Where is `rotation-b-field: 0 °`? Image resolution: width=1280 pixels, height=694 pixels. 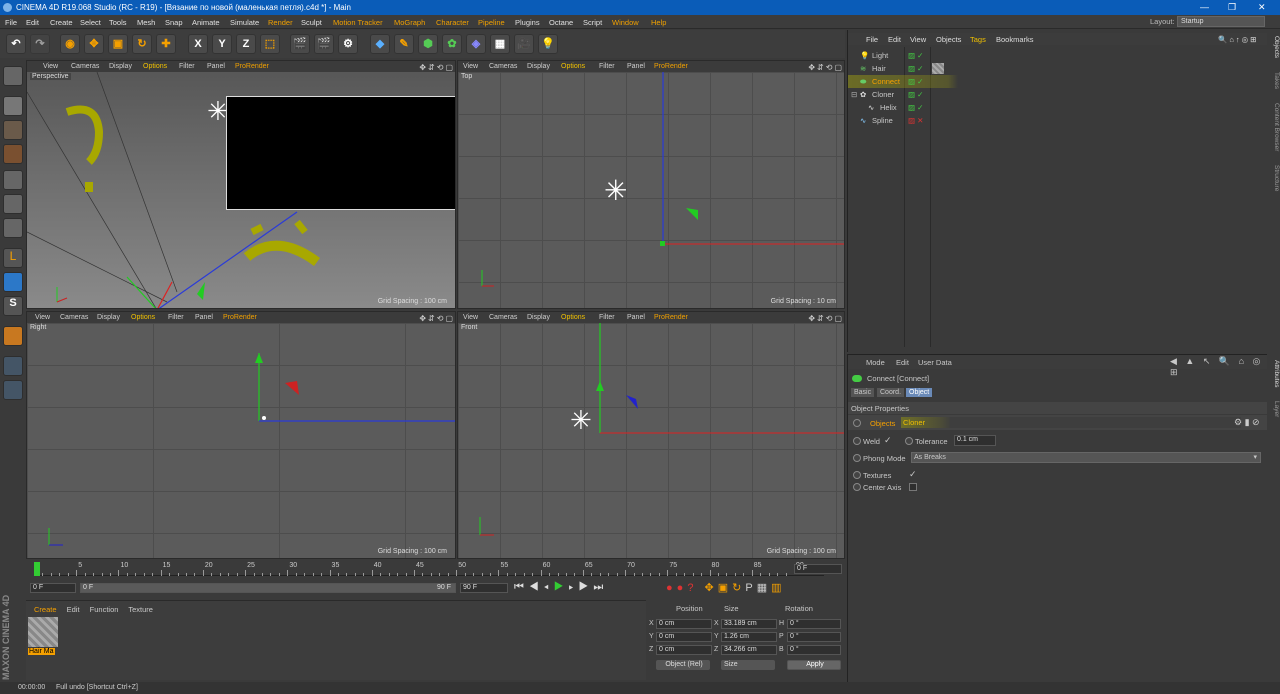 rotation-b-field: 0 ° is located at coordinates (814, 650).